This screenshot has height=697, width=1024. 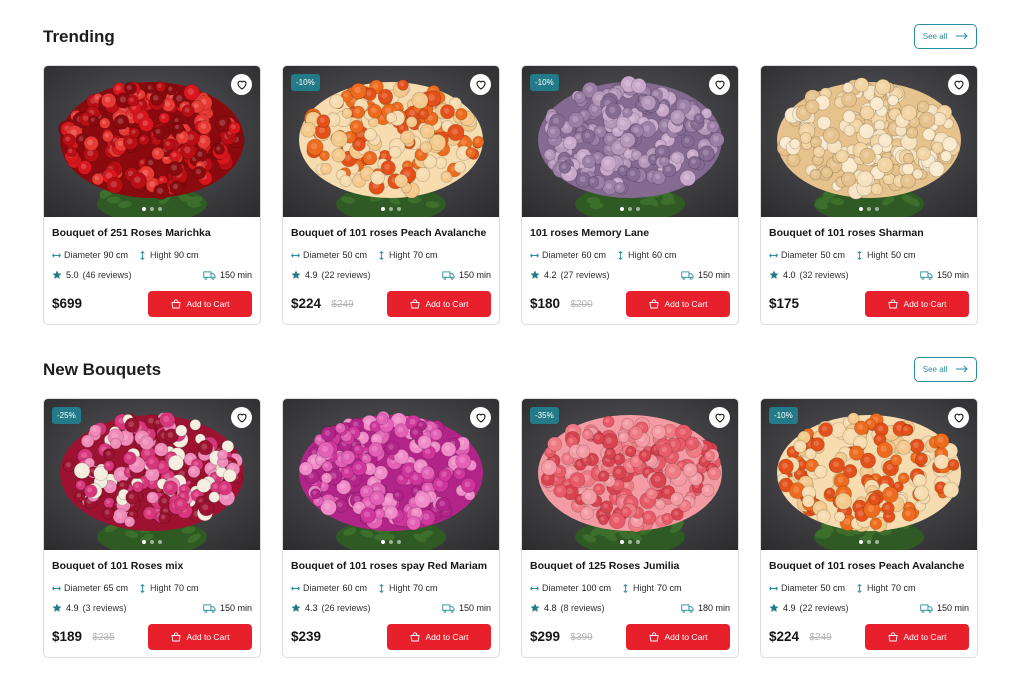 What do you see at coordinates (448, 275) in the screenshot?
I see `truck-icon` at bounding box center [448, 275].